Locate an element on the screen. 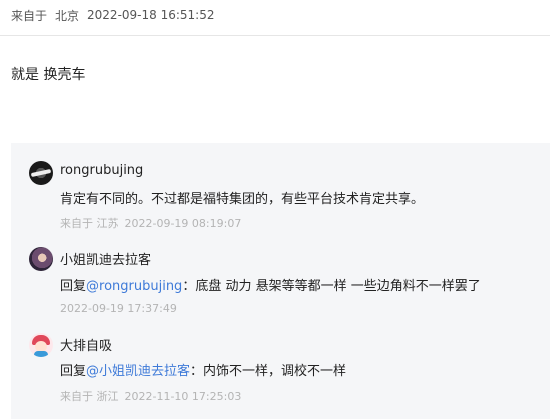 The height and width of the screenshot is (419, 550). header-divider is located at coordinates (275, 35).